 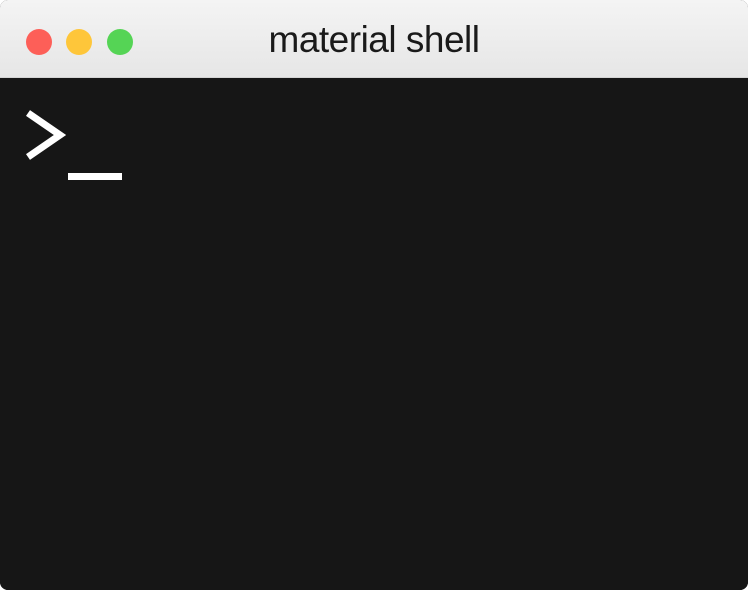 I want to click on chevron-right-icon, so click(x=46, y=135).